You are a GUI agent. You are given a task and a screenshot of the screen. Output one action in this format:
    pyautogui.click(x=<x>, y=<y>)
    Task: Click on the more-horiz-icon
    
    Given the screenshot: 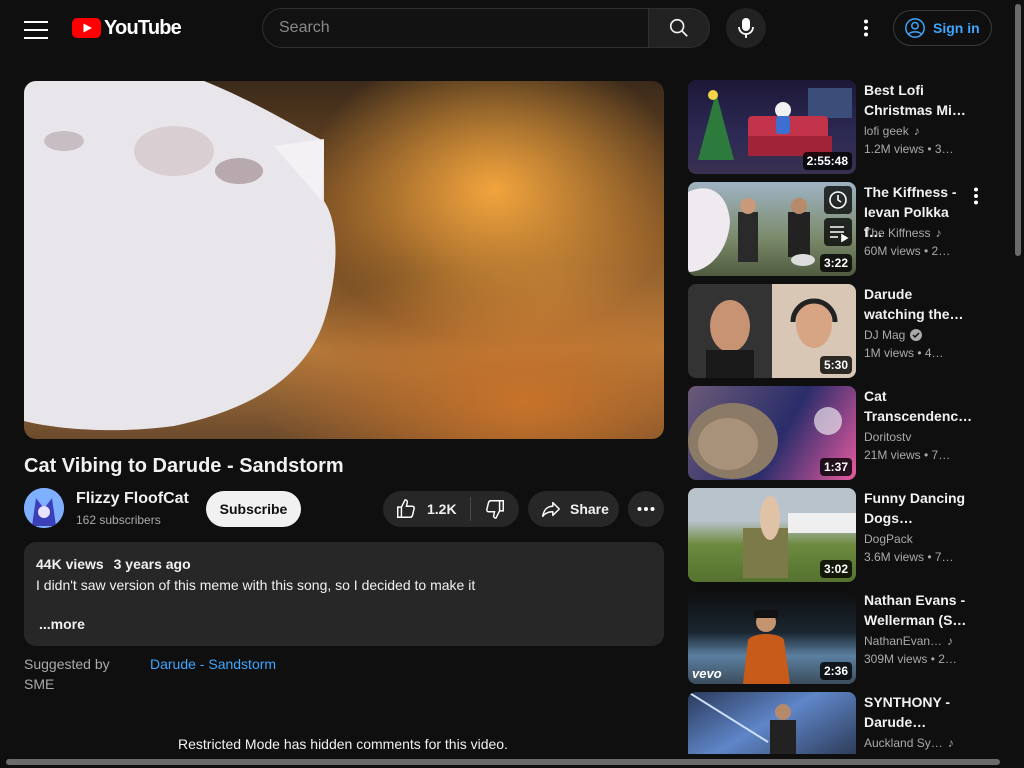 What is the action you would take?
    pyautogui.click(x=646, y=509)
    